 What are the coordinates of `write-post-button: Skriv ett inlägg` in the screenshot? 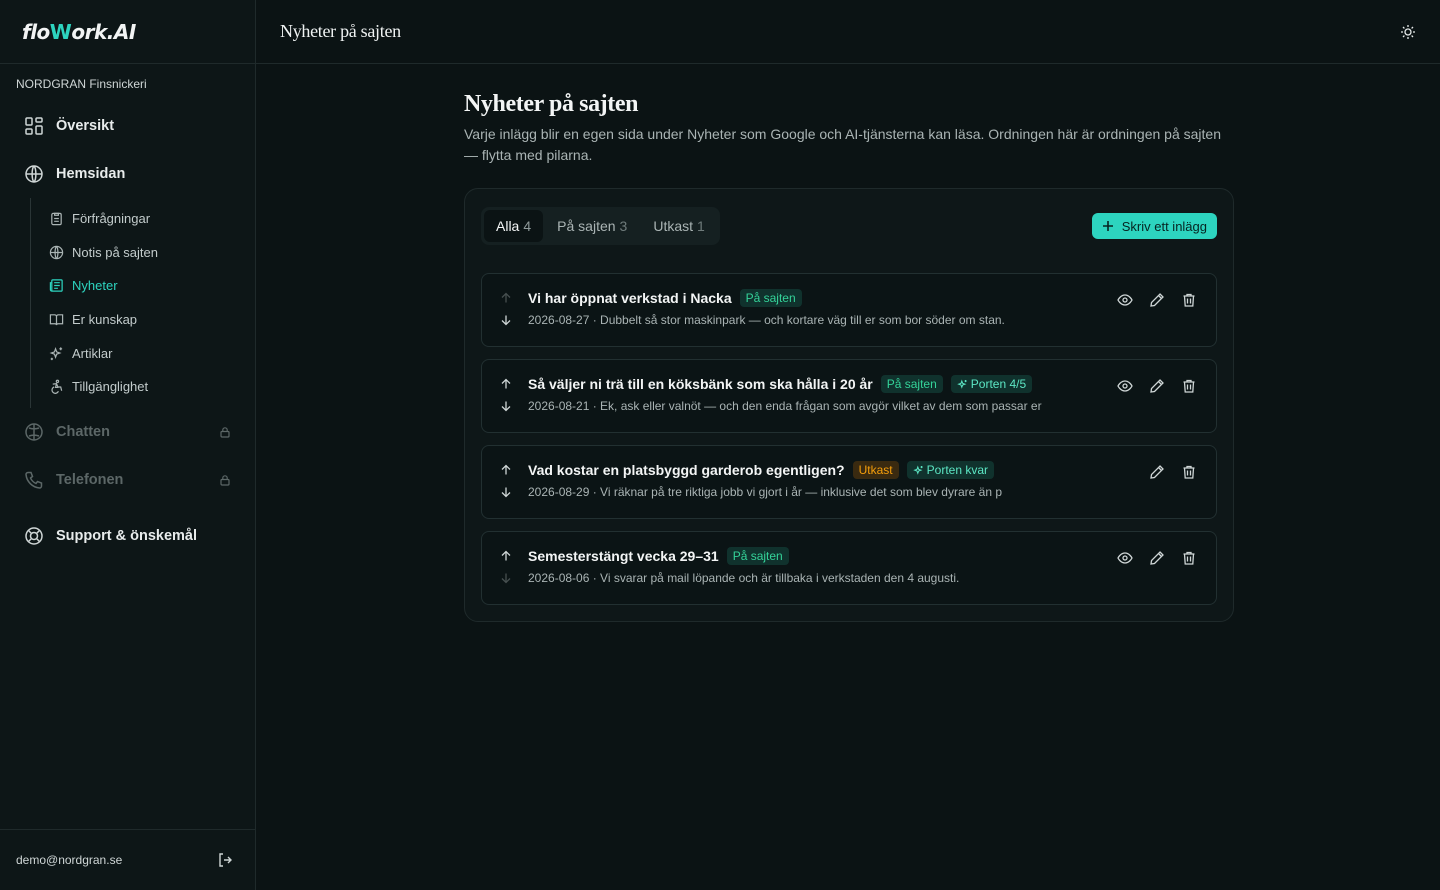 It's located at (1154, 226).